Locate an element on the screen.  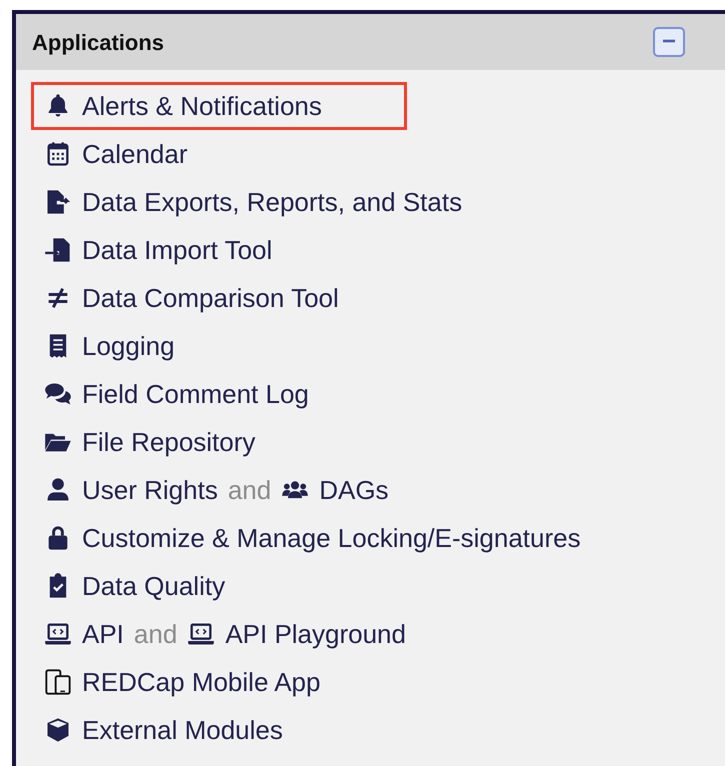
application-link: API is located at coordinates (103, 634).